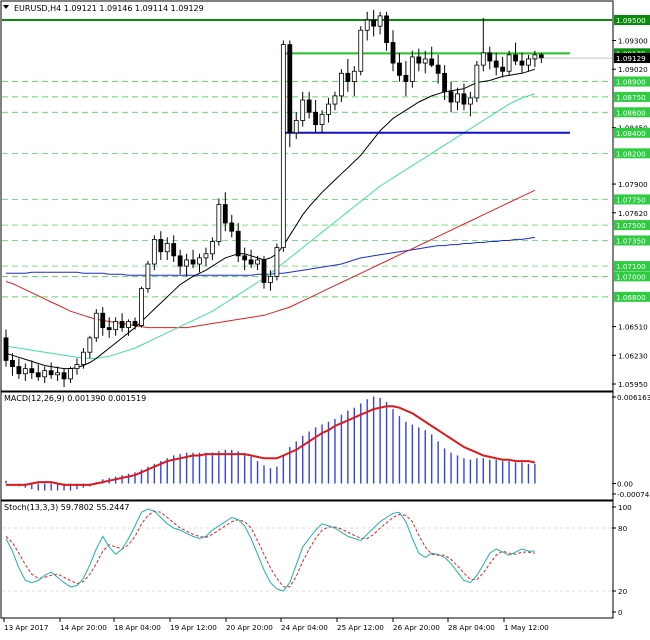 This screenshot has width=650, height=640. I want to click on stoch-scale-label-0: 100, so click(625, 507).